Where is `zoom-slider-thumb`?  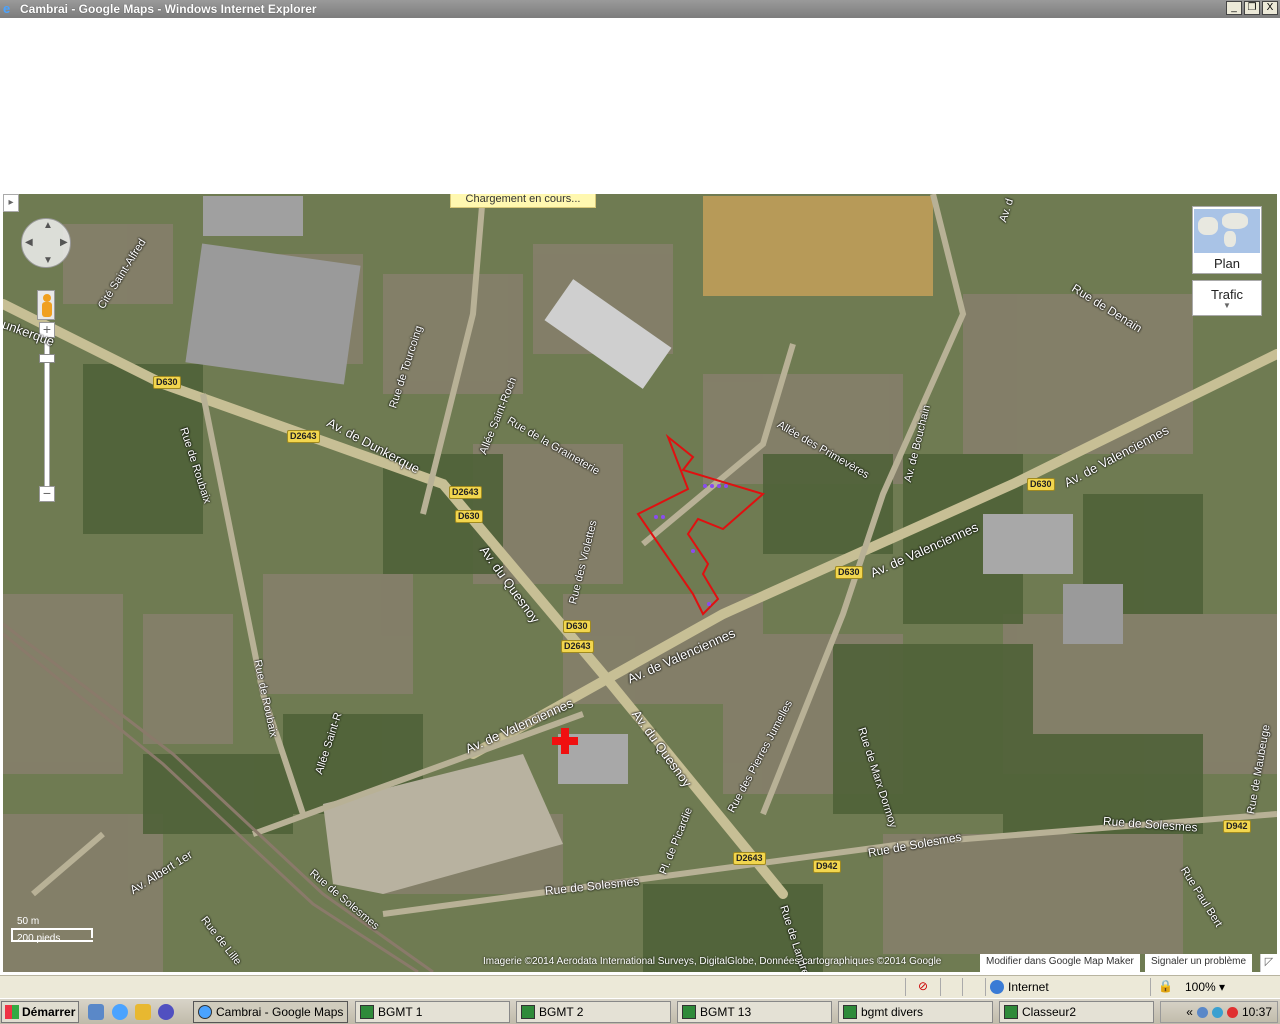 zoom-slider-thumb is located at coordinates (47, 358).